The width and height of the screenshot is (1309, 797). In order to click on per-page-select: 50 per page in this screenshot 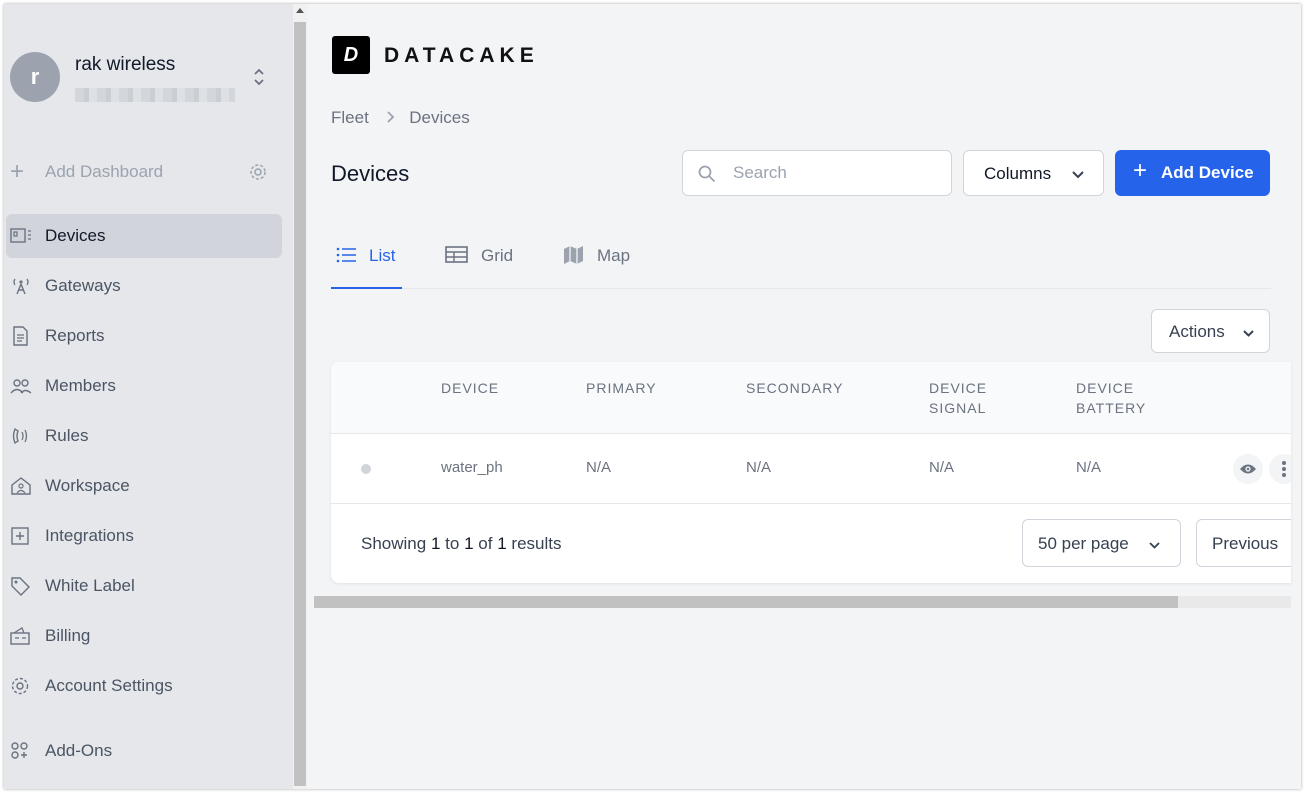, I will do `click(1101, 543)`.